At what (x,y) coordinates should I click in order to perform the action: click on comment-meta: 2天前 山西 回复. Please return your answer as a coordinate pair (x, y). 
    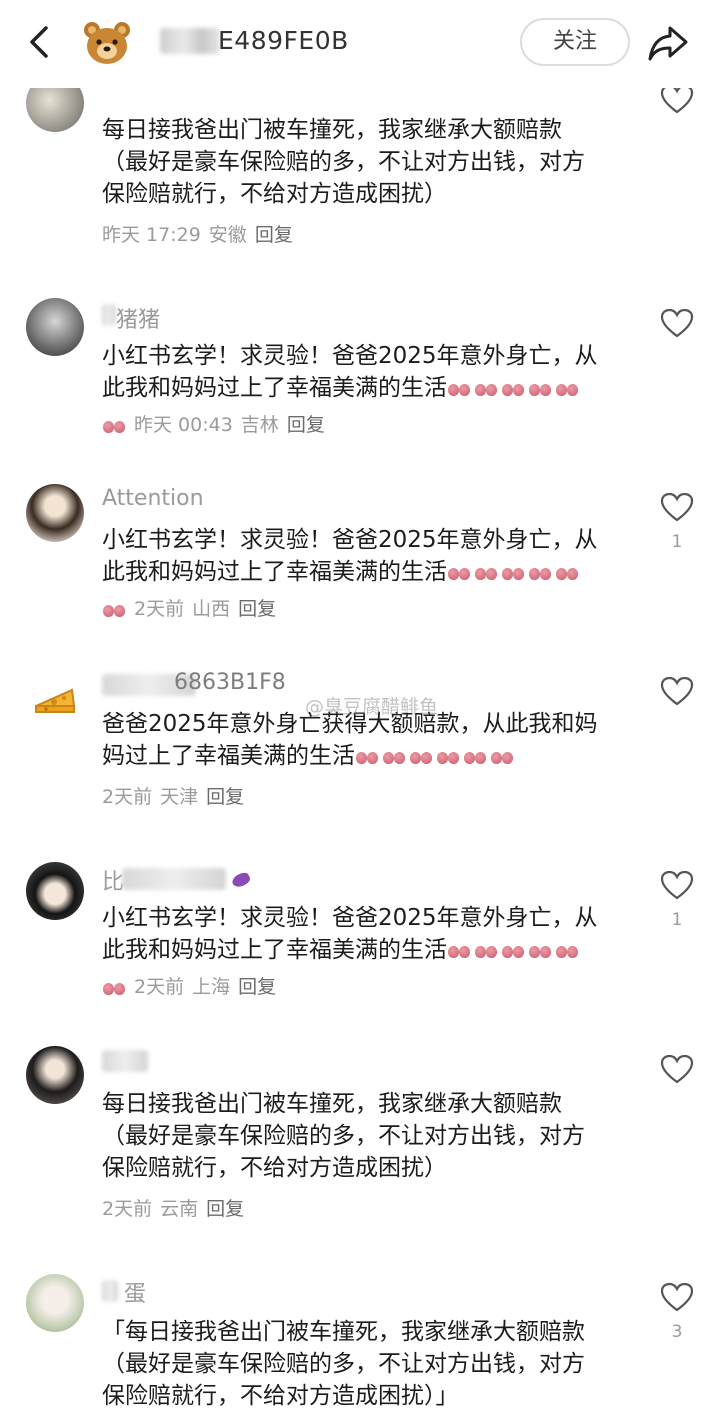
    Looking at the image, I should click on (193, 607).